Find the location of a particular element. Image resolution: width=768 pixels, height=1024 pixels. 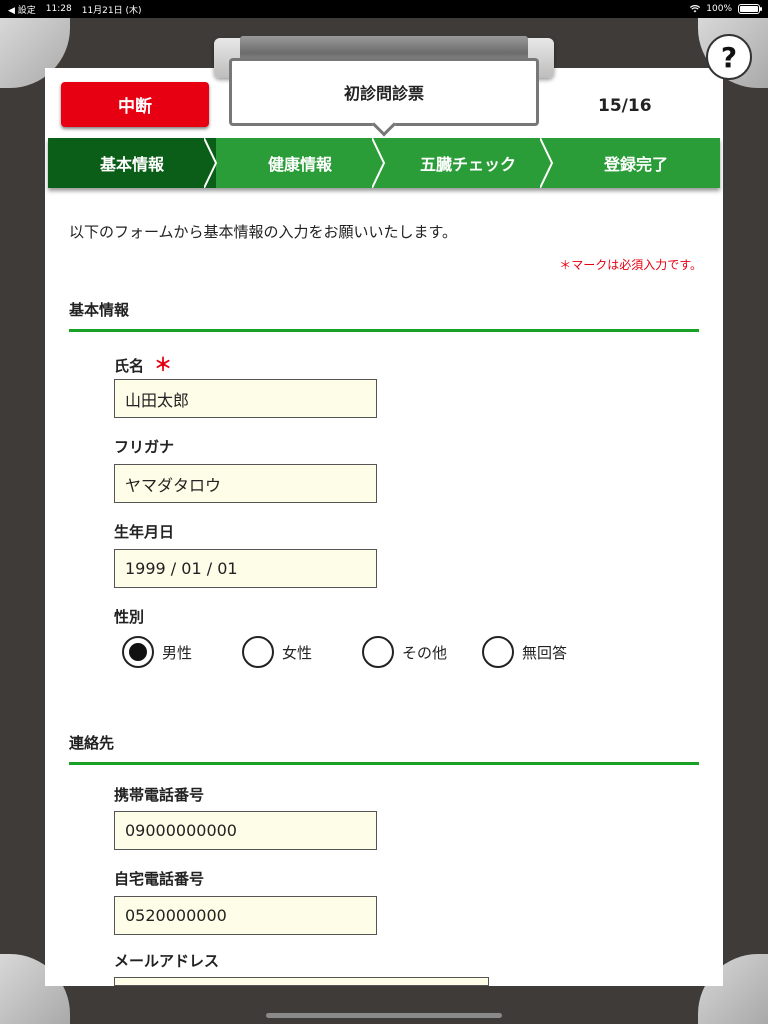

home-phone-label: 自宅電話番号 is located at coordinates (159, 879).